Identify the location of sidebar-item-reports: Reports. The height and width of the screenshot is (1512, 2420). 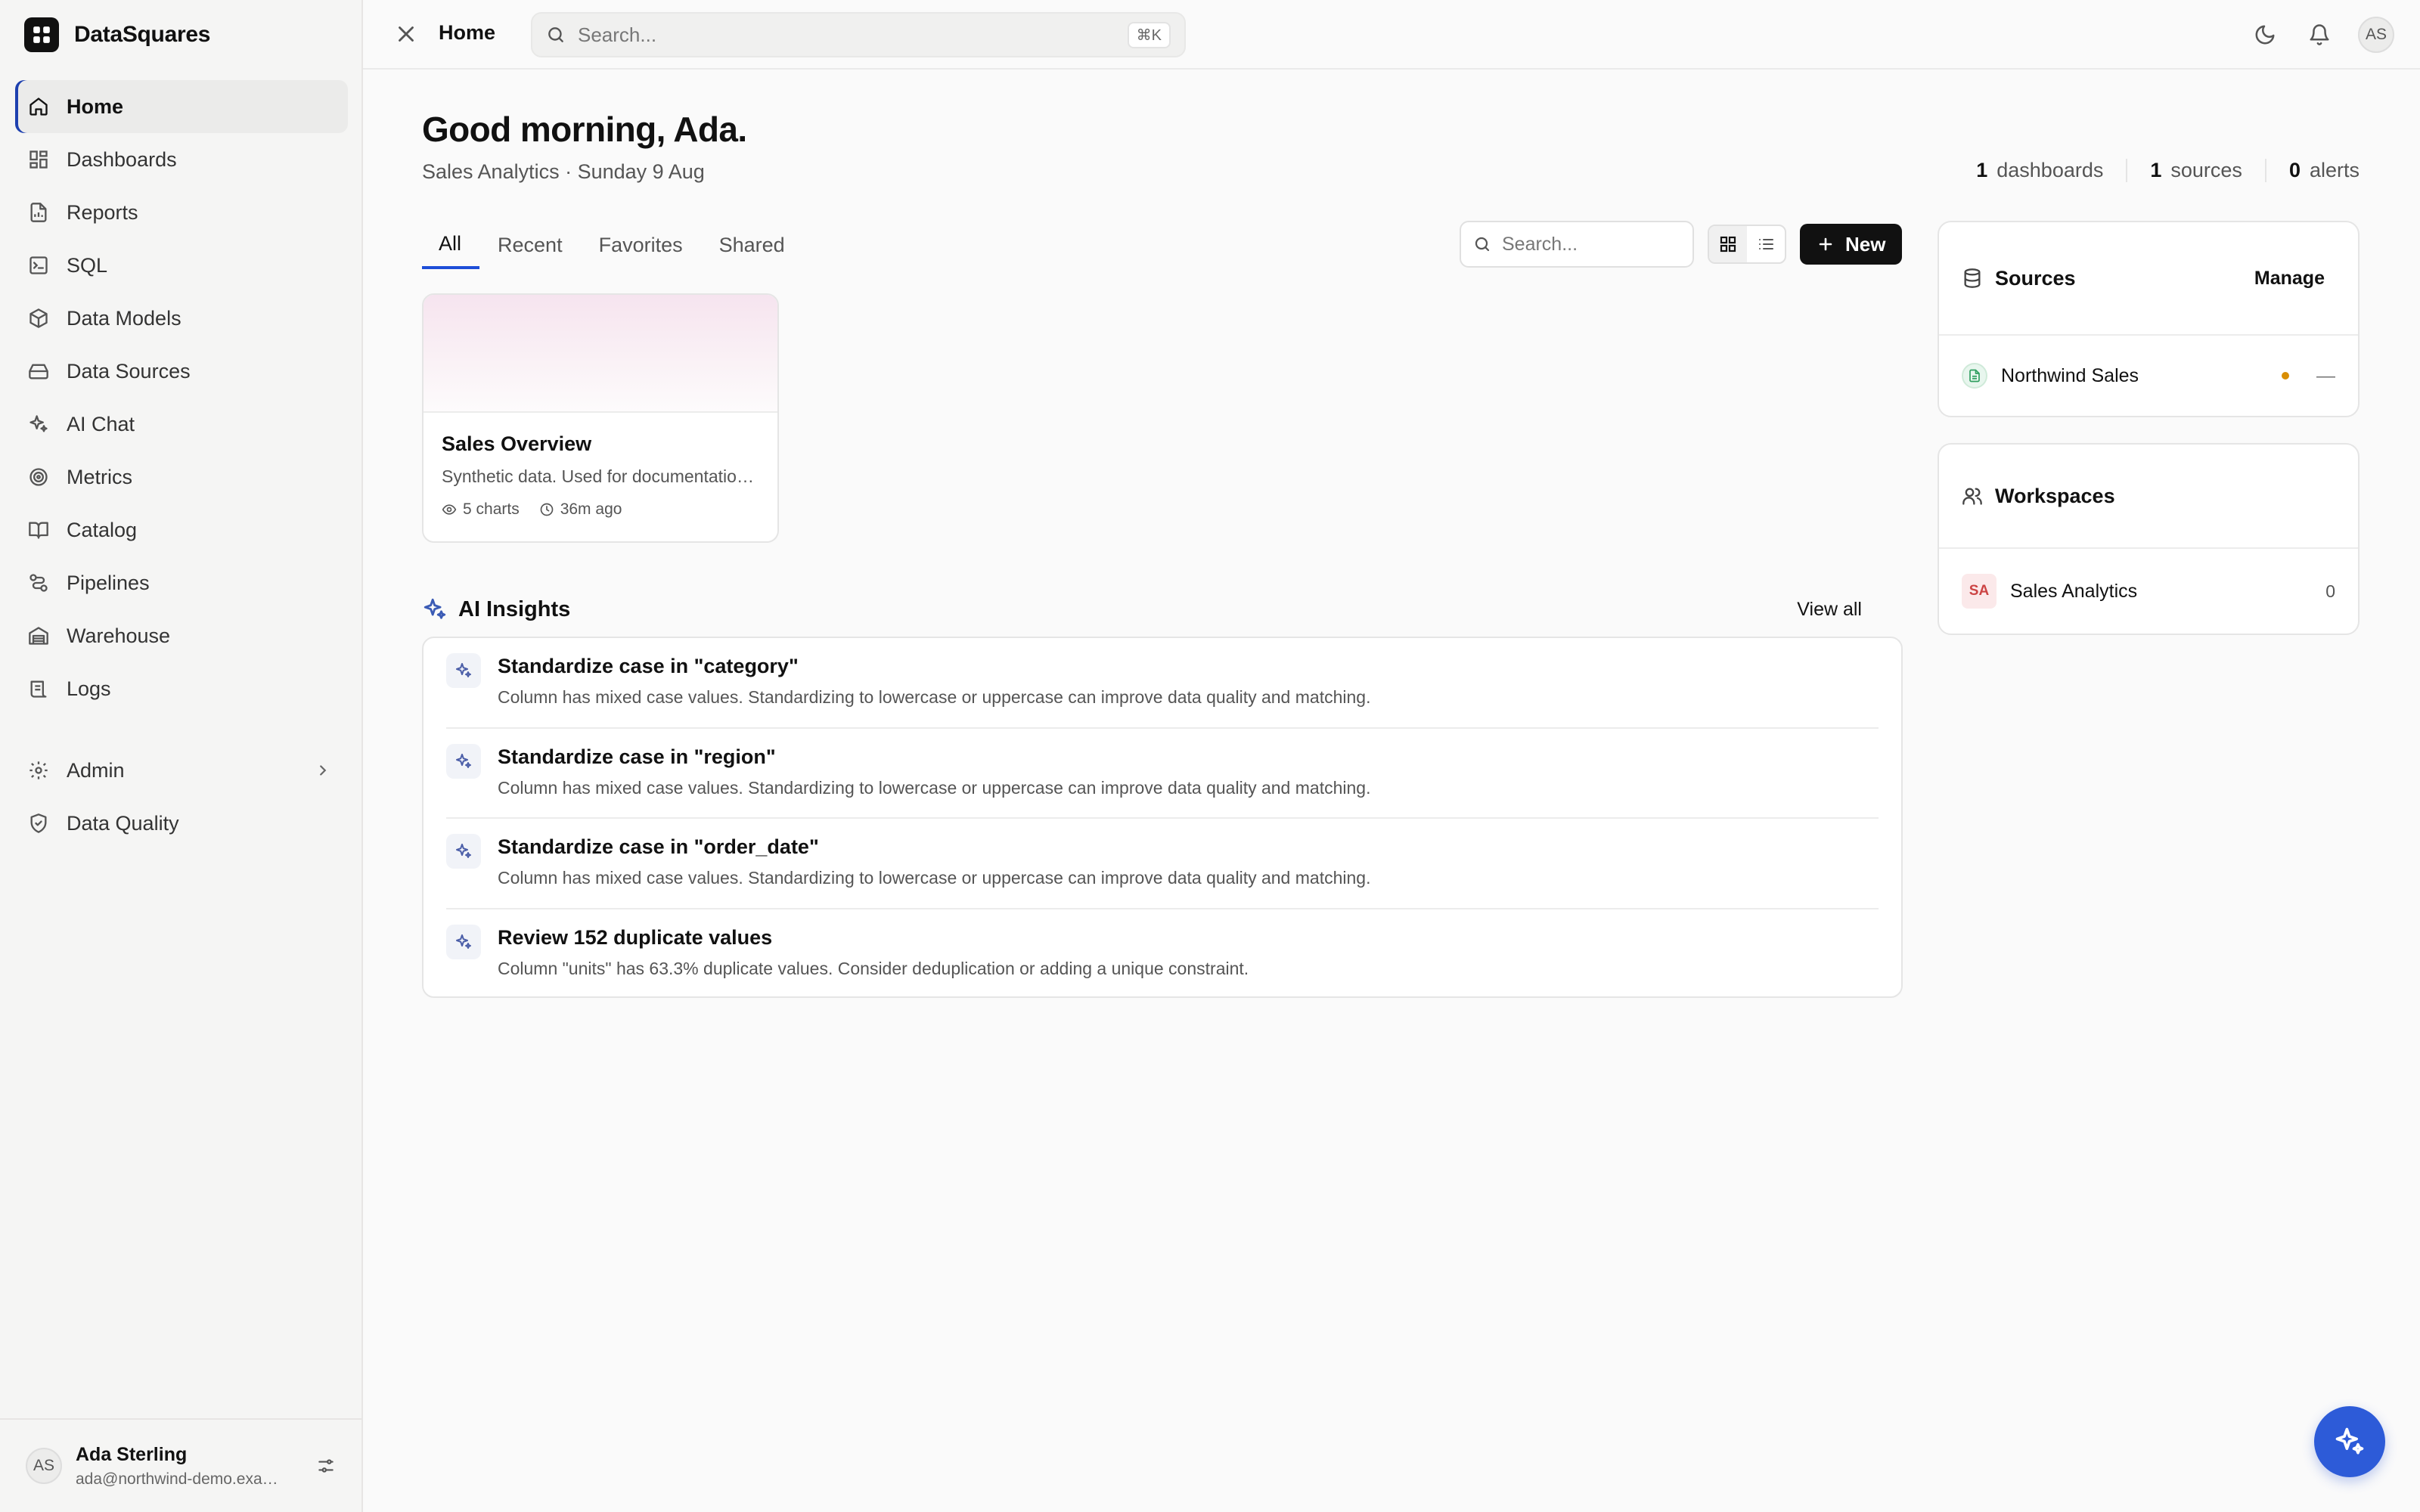
(181, 213).